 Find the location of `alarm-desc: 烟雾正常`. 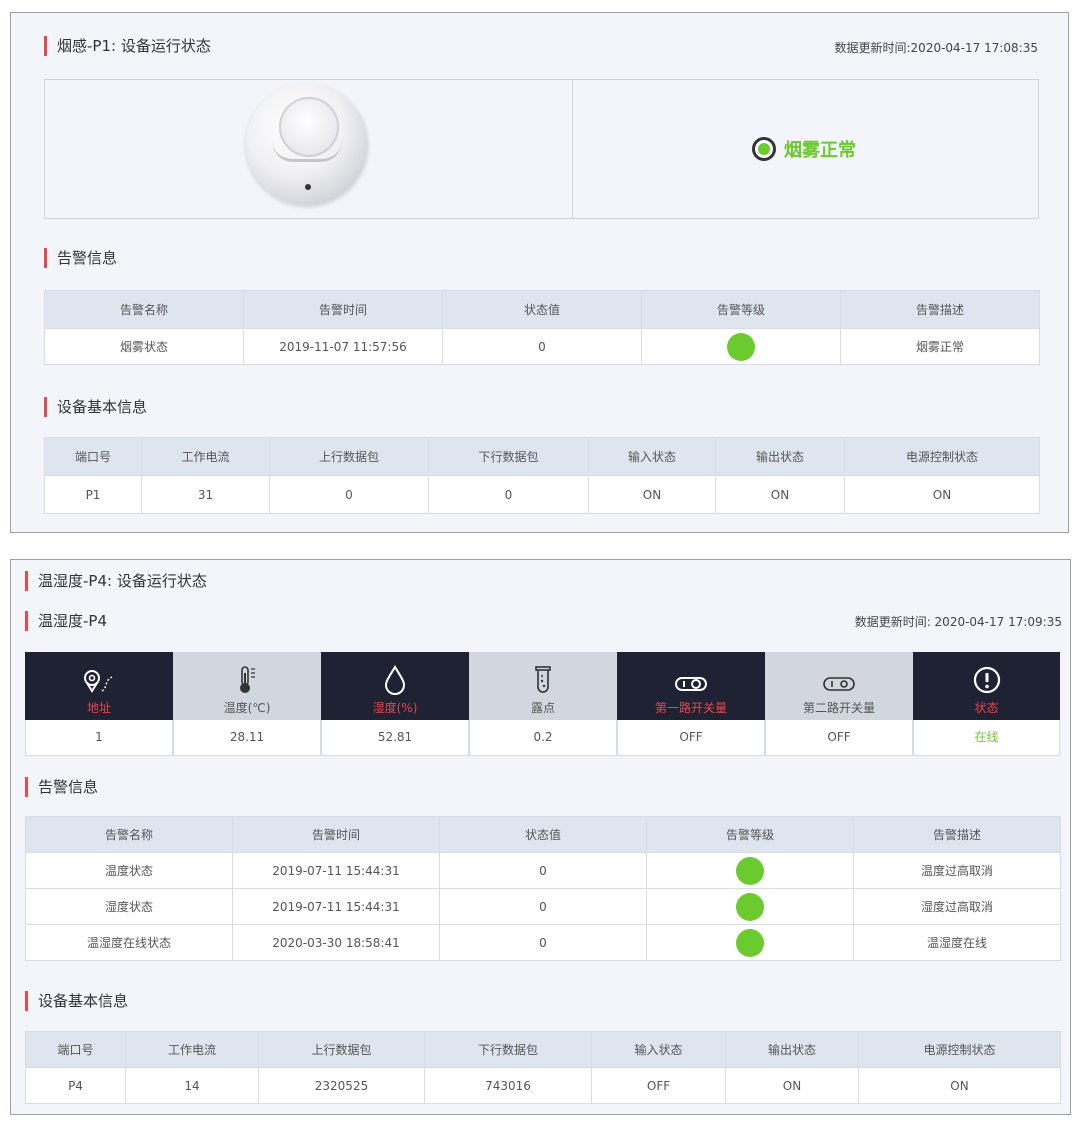

alarm-desc: 烟雾正常 is located at coordinates (940, 346).